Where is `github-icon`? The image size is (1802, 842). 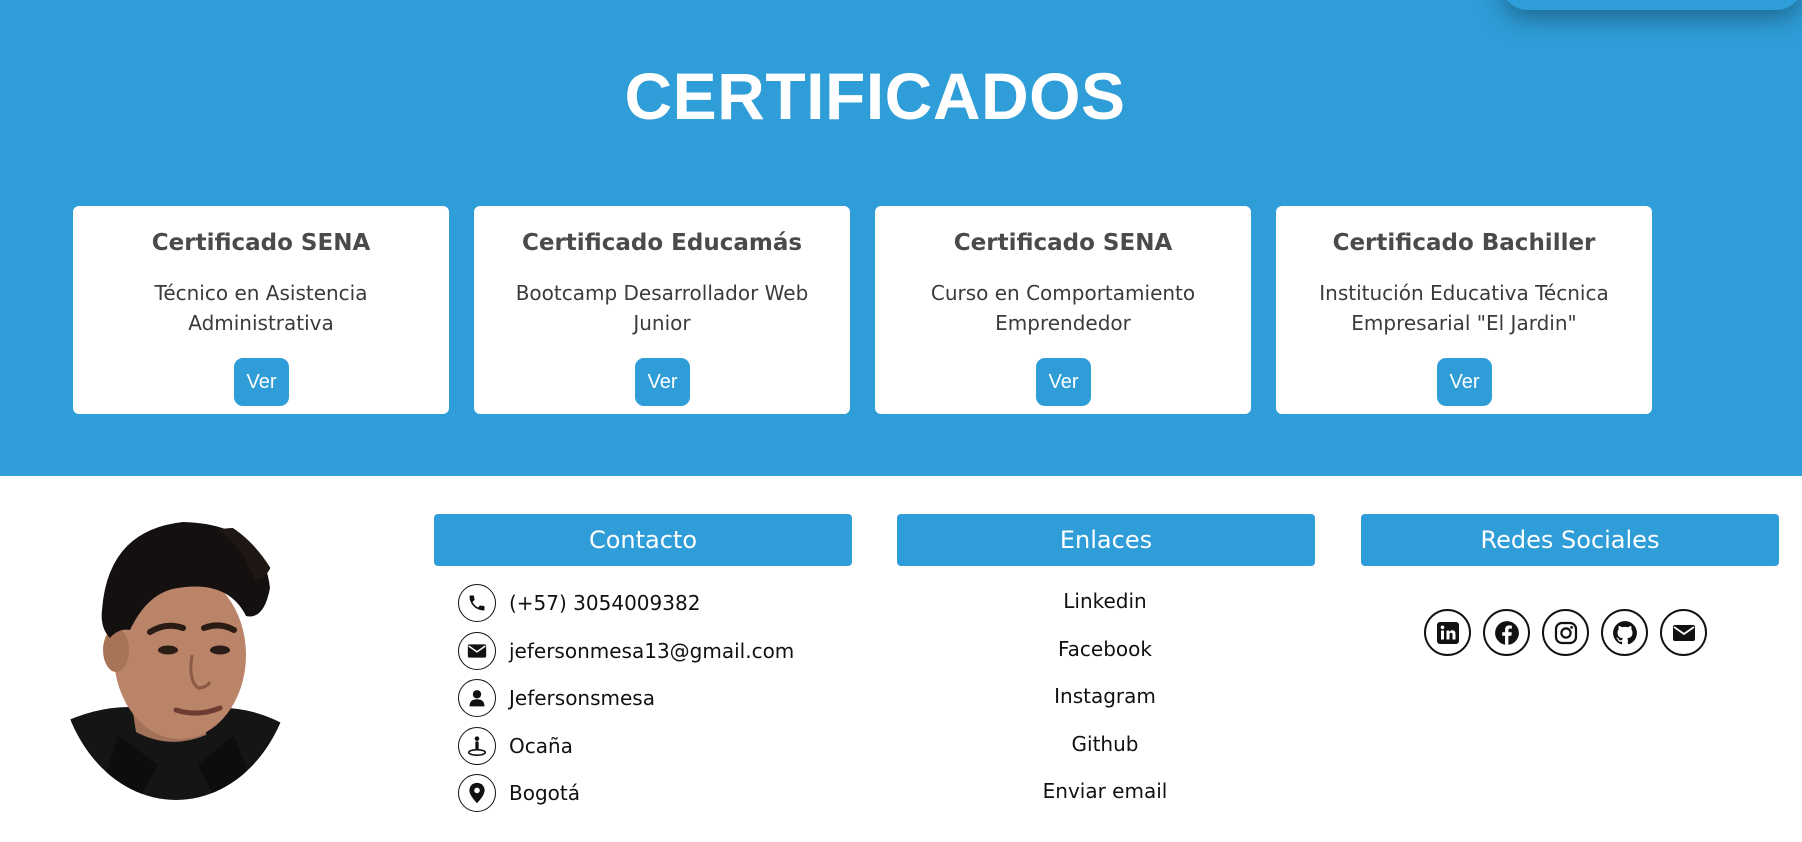 github-icon is located at coordinates (1624, 632).